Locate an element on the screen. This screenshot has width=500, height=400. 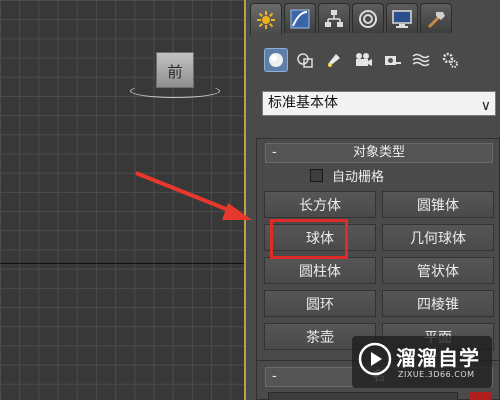
systems-subtab is located at coordinates (450, 60).